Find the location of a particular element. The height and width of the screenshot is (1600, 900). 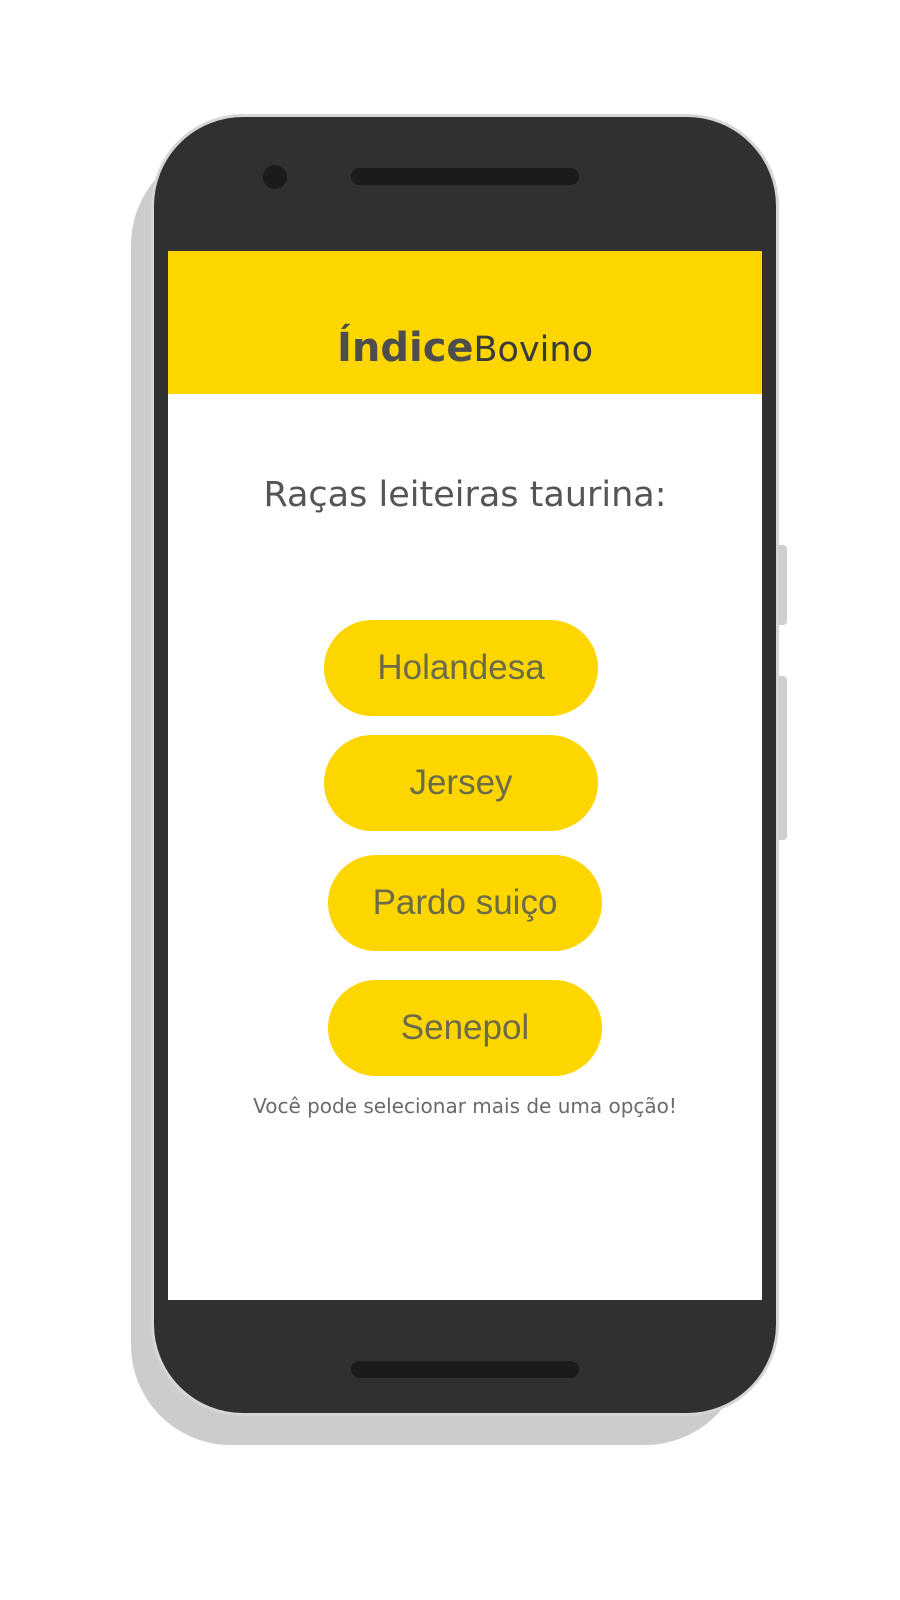

app-bar: ÍndiceBovino is located at coordinates (465, 322).